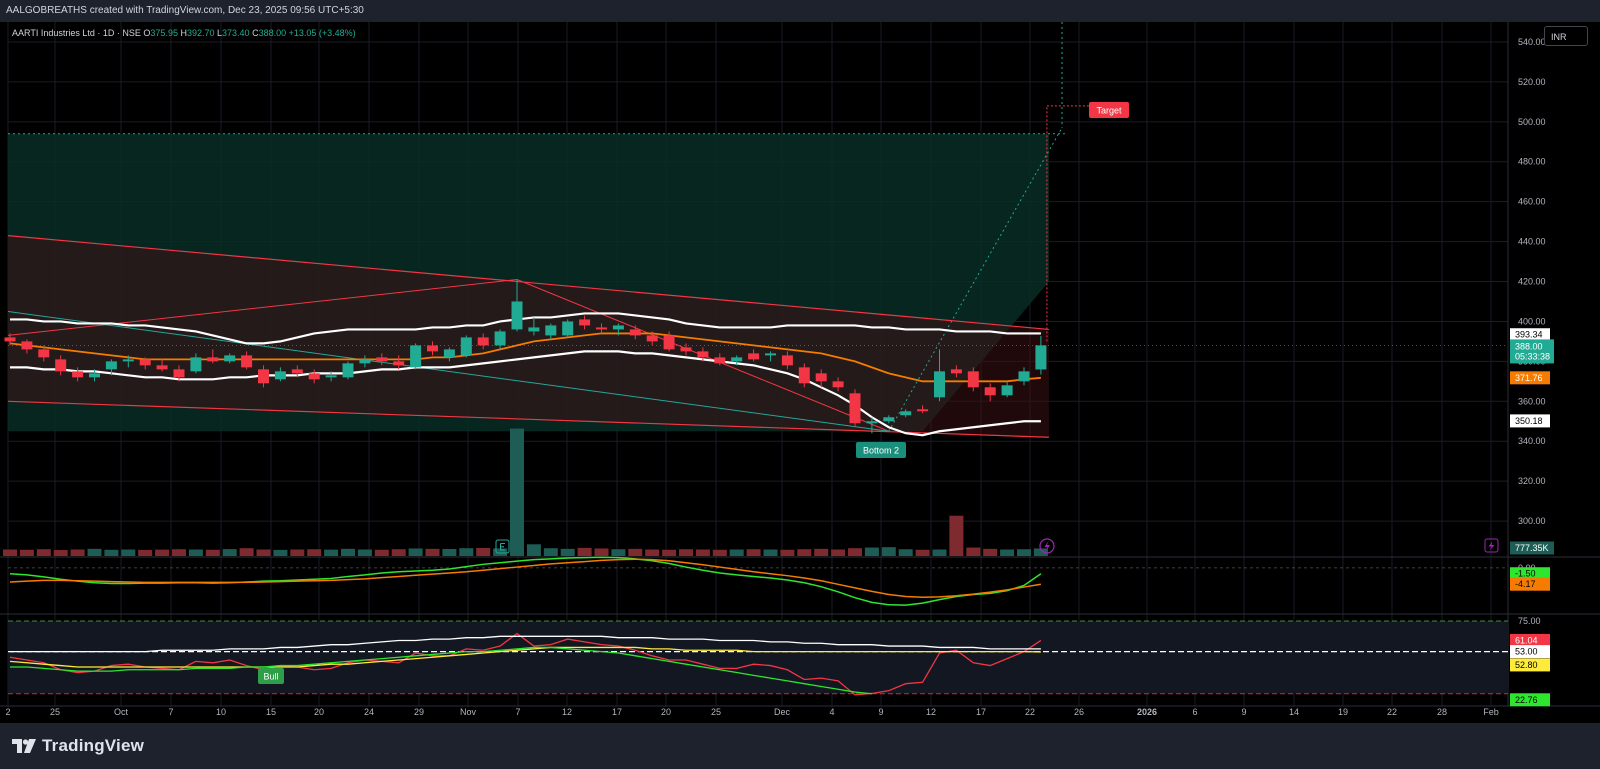  Describe the element at coordinates (121, 712) in the screenshot. I see `time-tick-label: Oct` at that location.